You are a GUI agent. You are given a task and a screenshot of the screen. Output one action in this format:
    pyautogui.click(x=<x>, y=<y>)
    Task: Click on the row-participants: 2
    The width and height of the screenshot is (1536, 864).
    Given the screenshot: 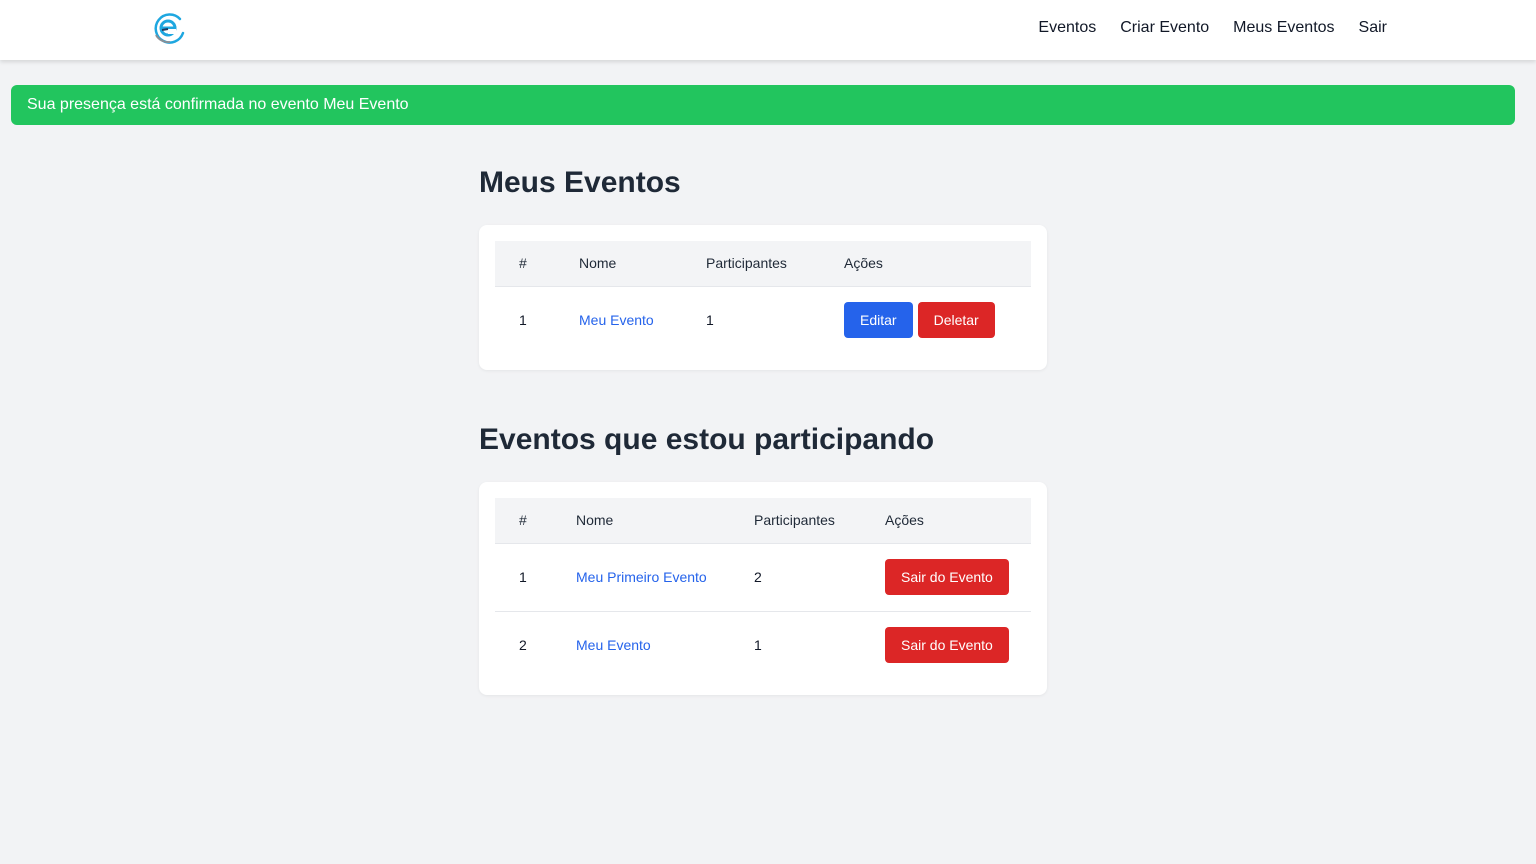 What is the action you would take?
    pyautogui.click(x=758, y=577)
    